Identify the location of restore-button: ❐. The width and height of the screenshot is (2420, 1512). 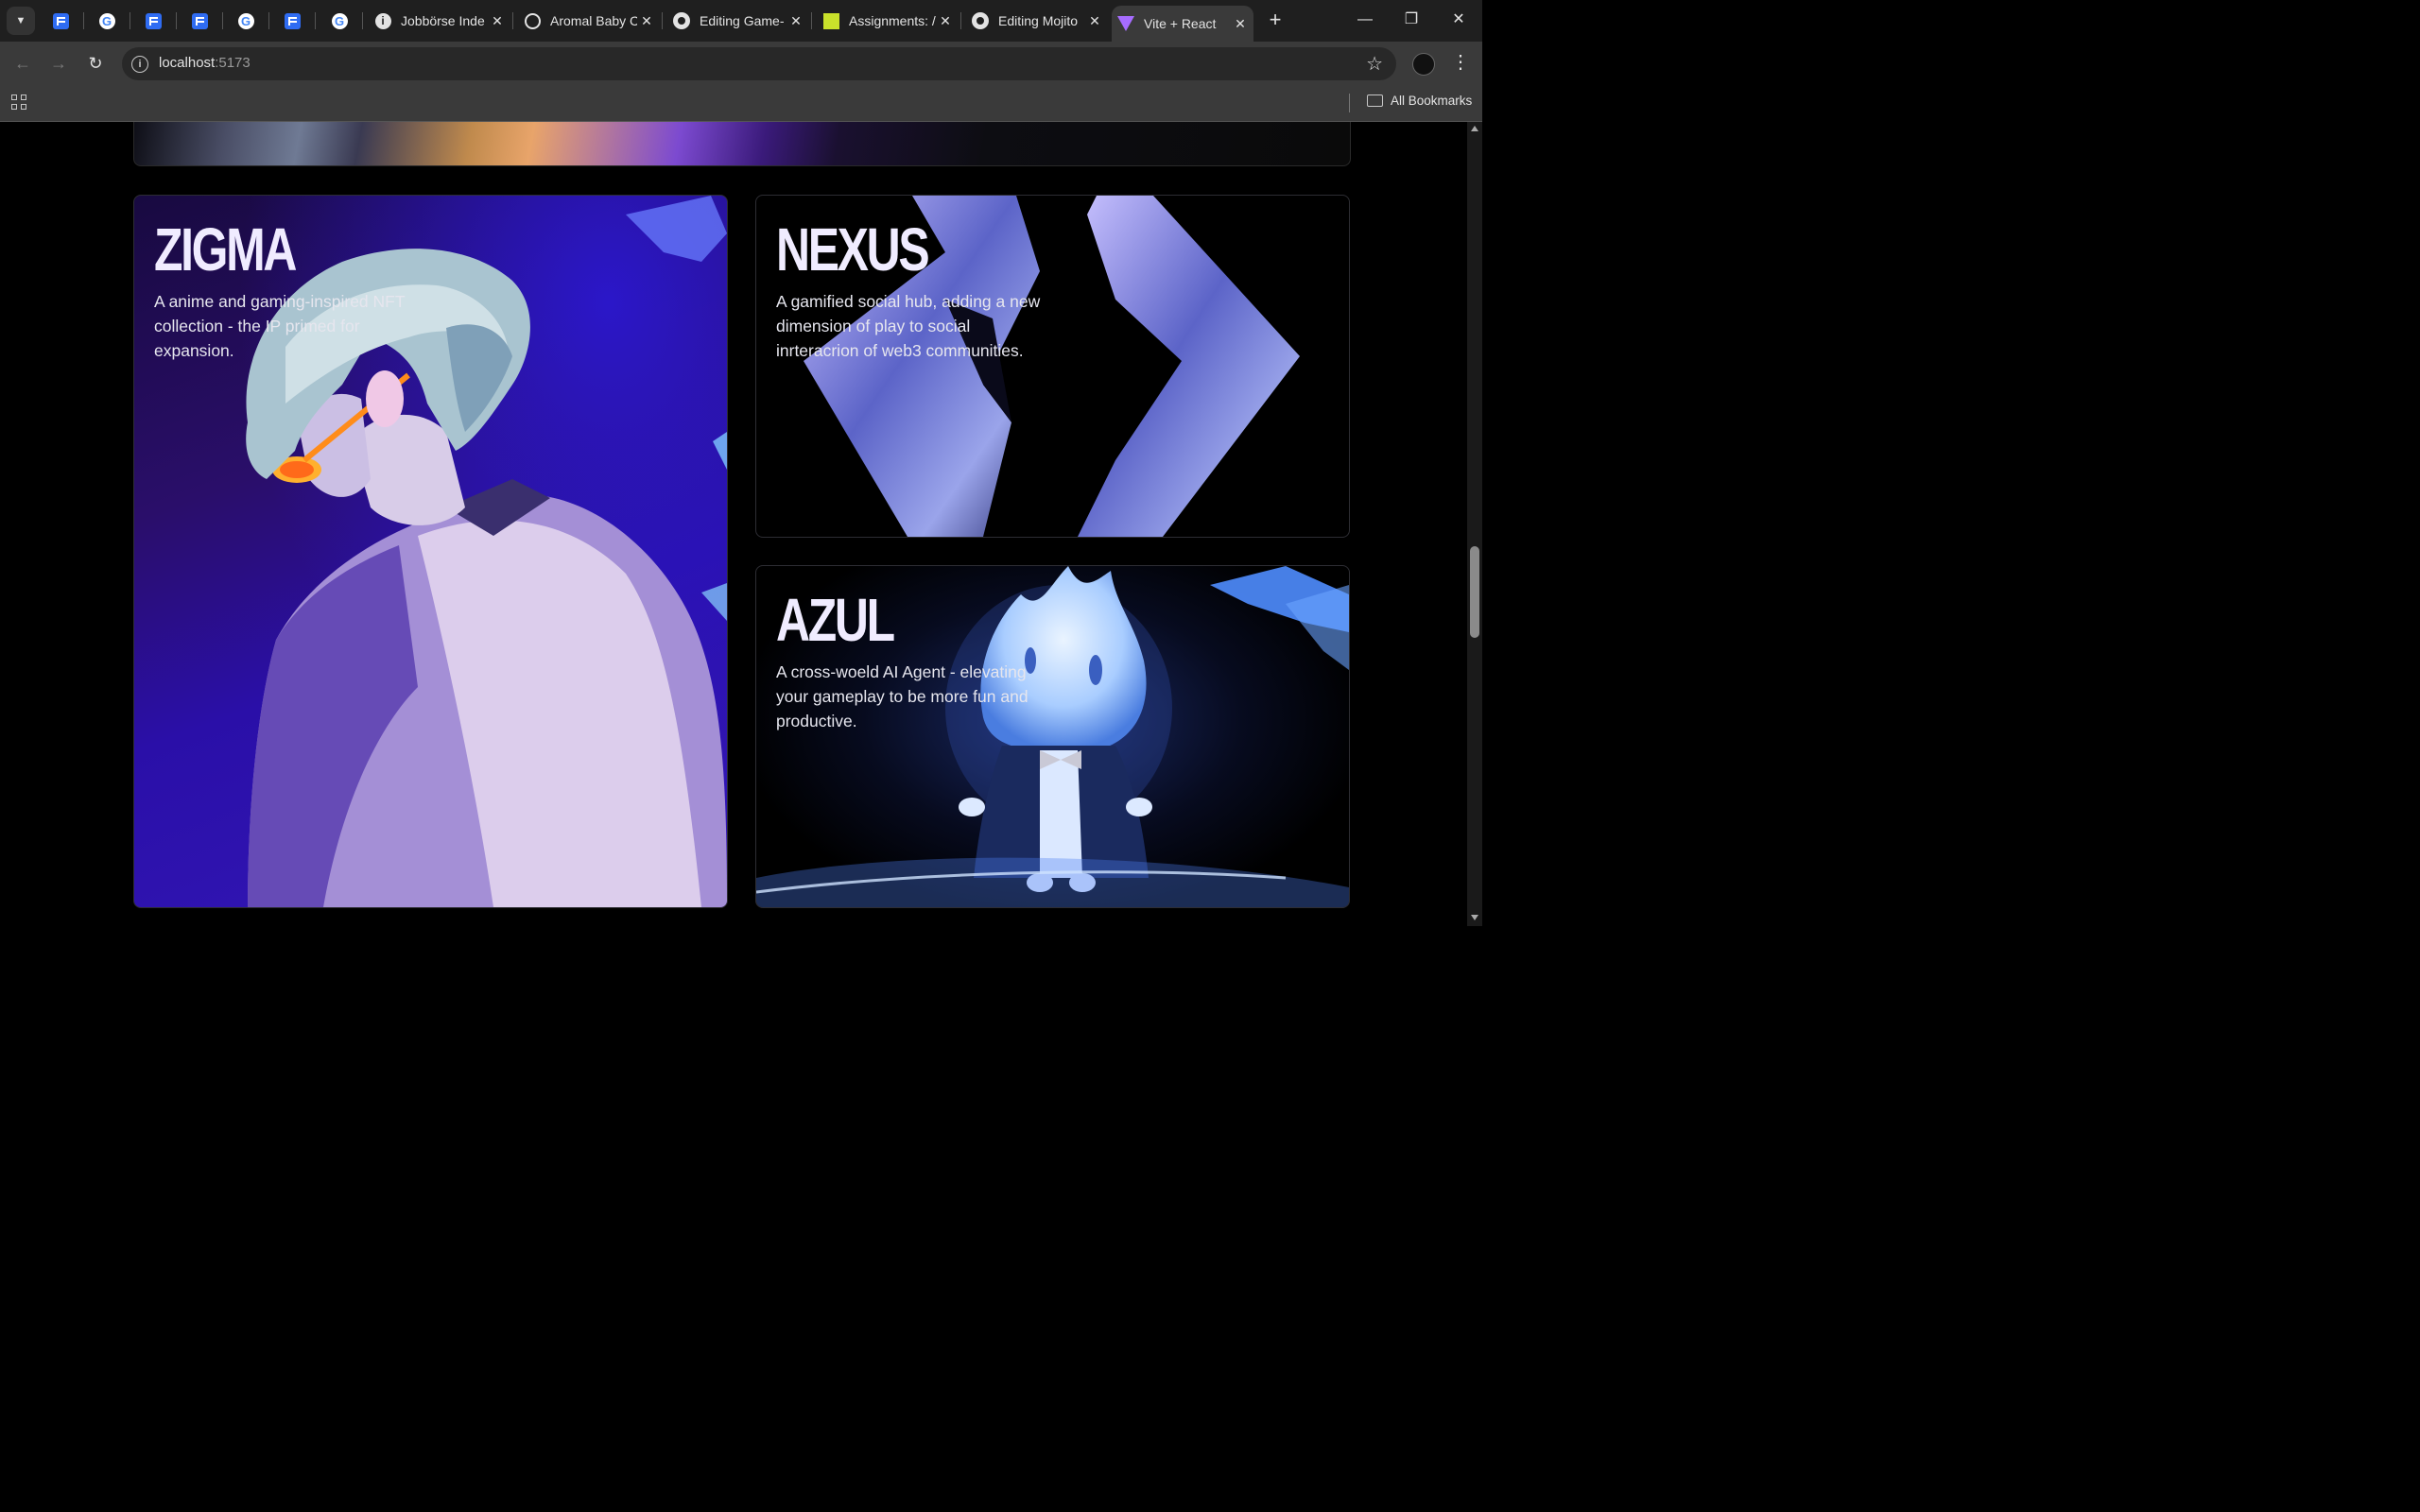
(1411, 20).